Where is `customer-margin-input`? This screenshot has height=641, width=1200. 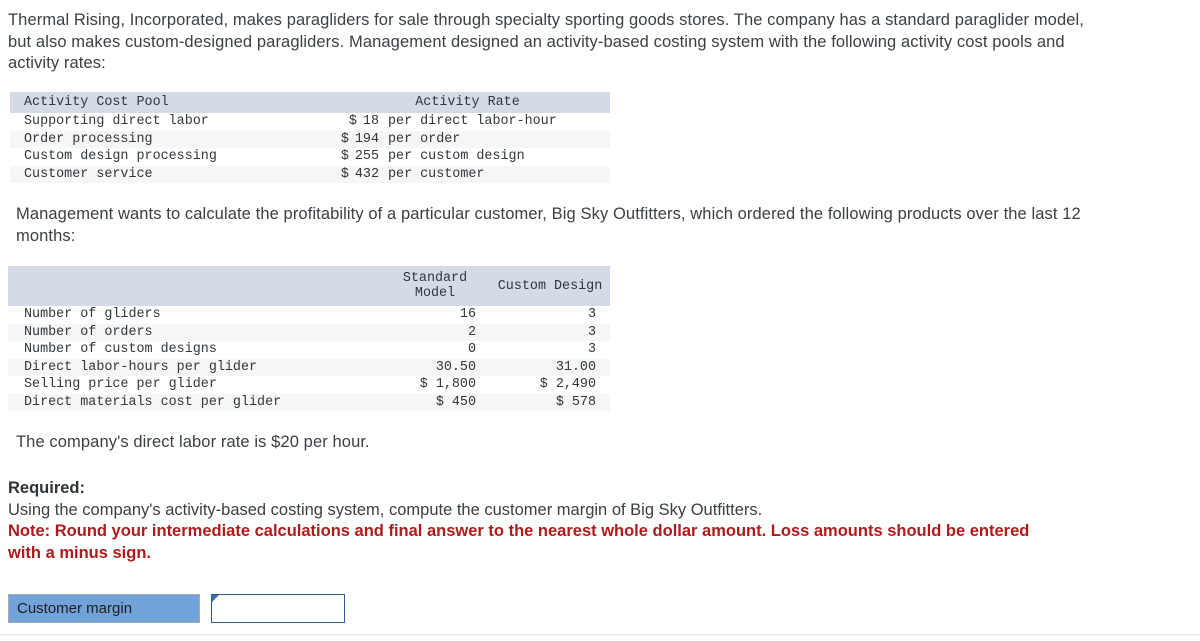
customer-margin-input is located at coordinates (278, 608).